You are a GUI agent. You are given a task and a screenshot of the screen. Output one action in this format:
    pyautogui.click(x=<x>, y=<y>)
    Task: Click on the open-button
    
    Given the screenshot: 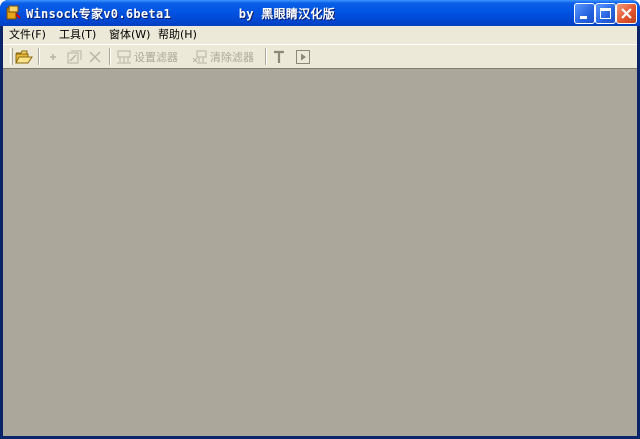 What is the action you would take?
    pyautogui.click(x=24, y=56)
    